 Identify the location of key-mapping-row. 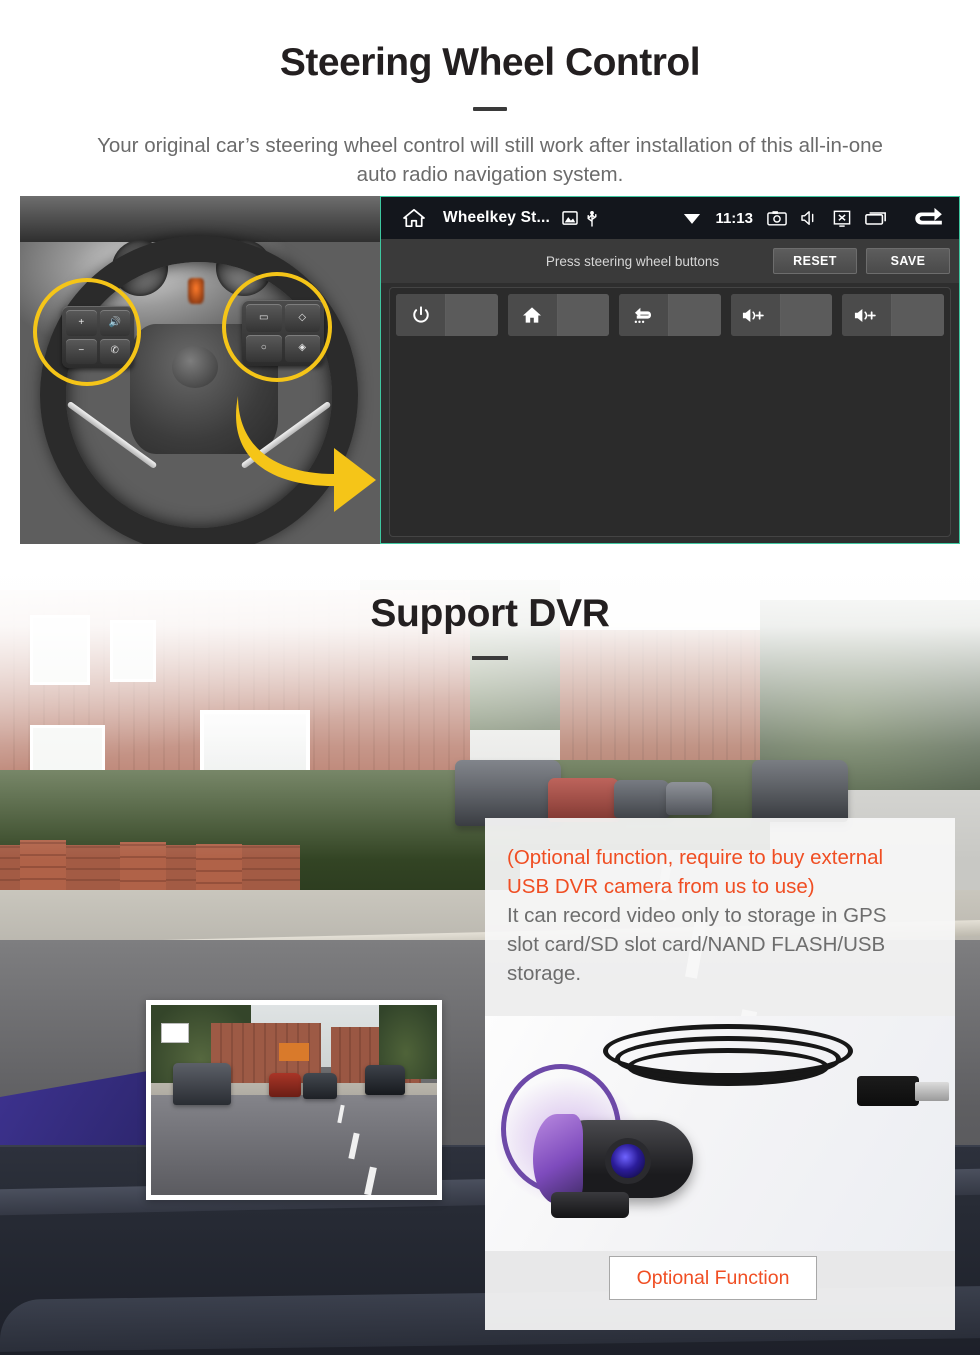
(670, 315).